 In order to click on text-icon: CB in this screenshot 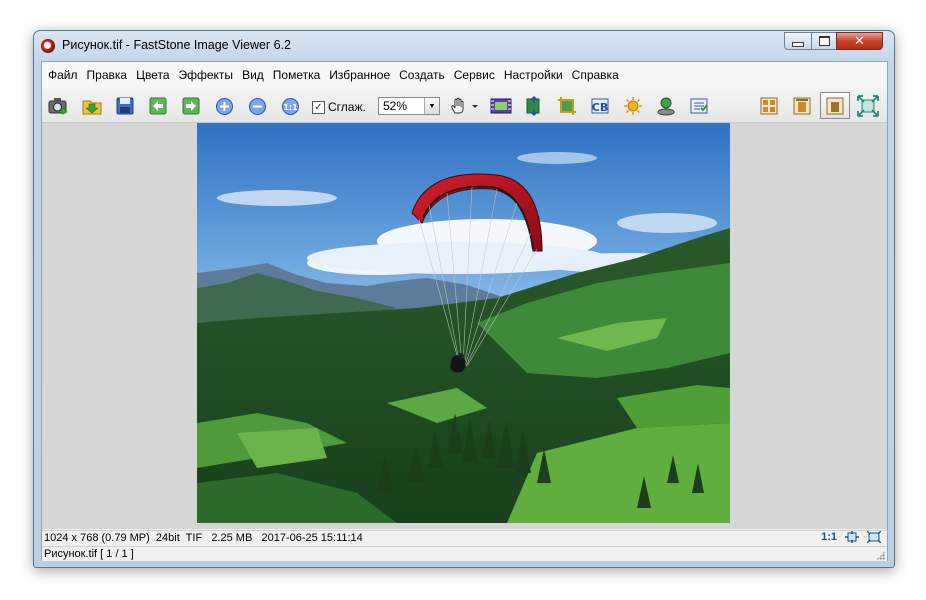, I will do `click(600, 106)`.